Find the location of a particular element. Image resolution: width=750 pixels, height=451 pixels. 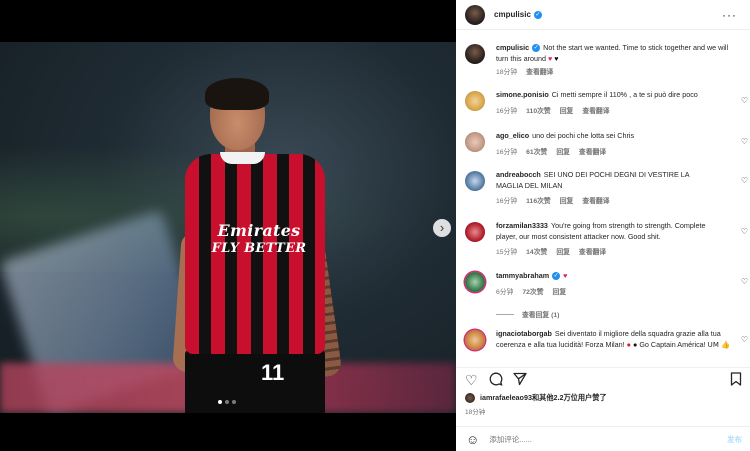

jersey-collar is located at coordinates (242, 158).